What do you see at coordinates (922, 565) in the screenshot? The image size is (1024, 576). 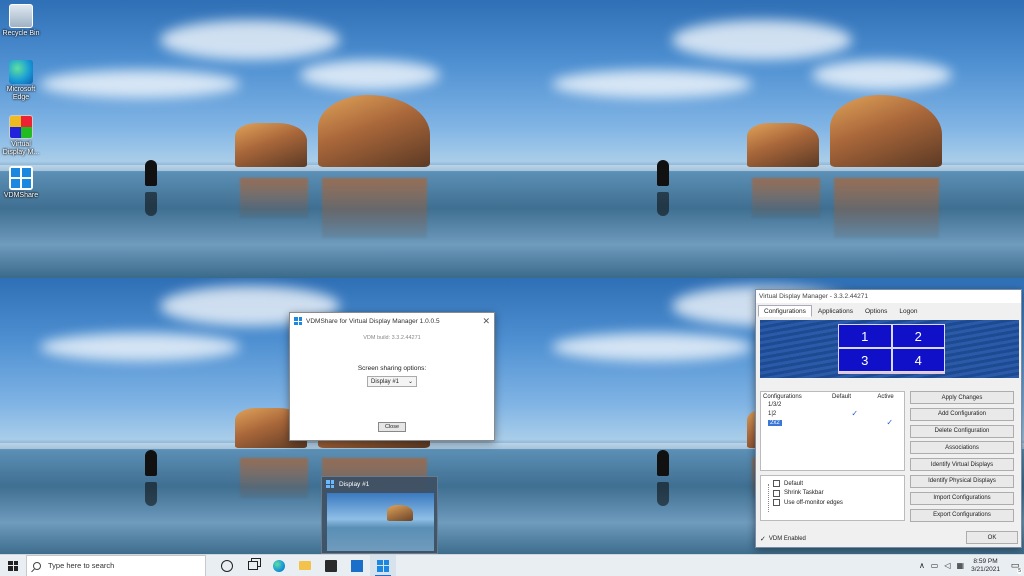 I see `chevron-up-icon: ∧` at bounding box center [922, 565].